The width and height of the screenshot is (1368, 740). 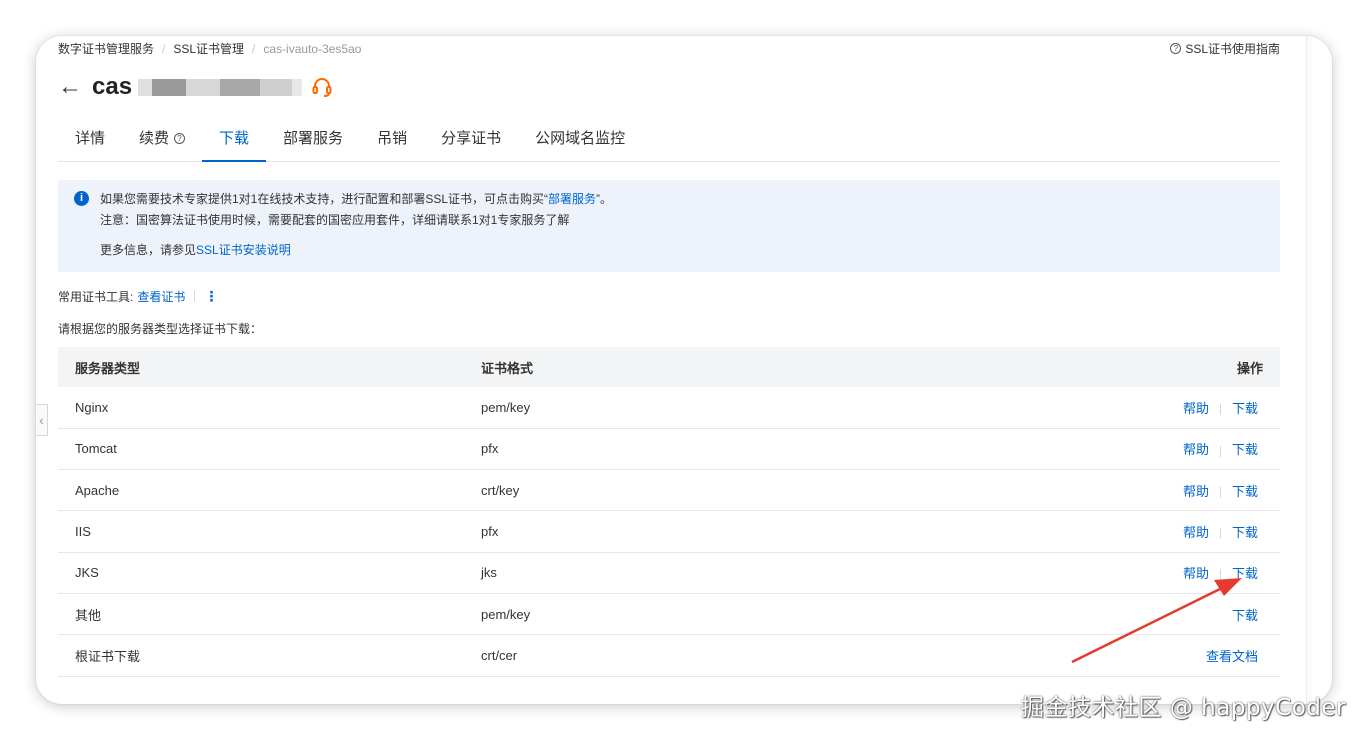 I want to click on back-arrow-icon: ←, so click(x=74, y=87).